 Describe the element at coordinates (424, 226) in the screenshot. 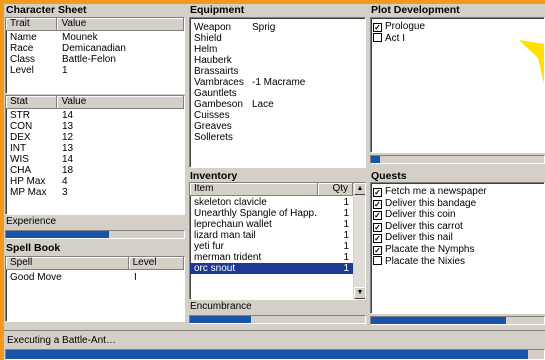

I see `quest-item-label: Deliver this carrot` at that location.